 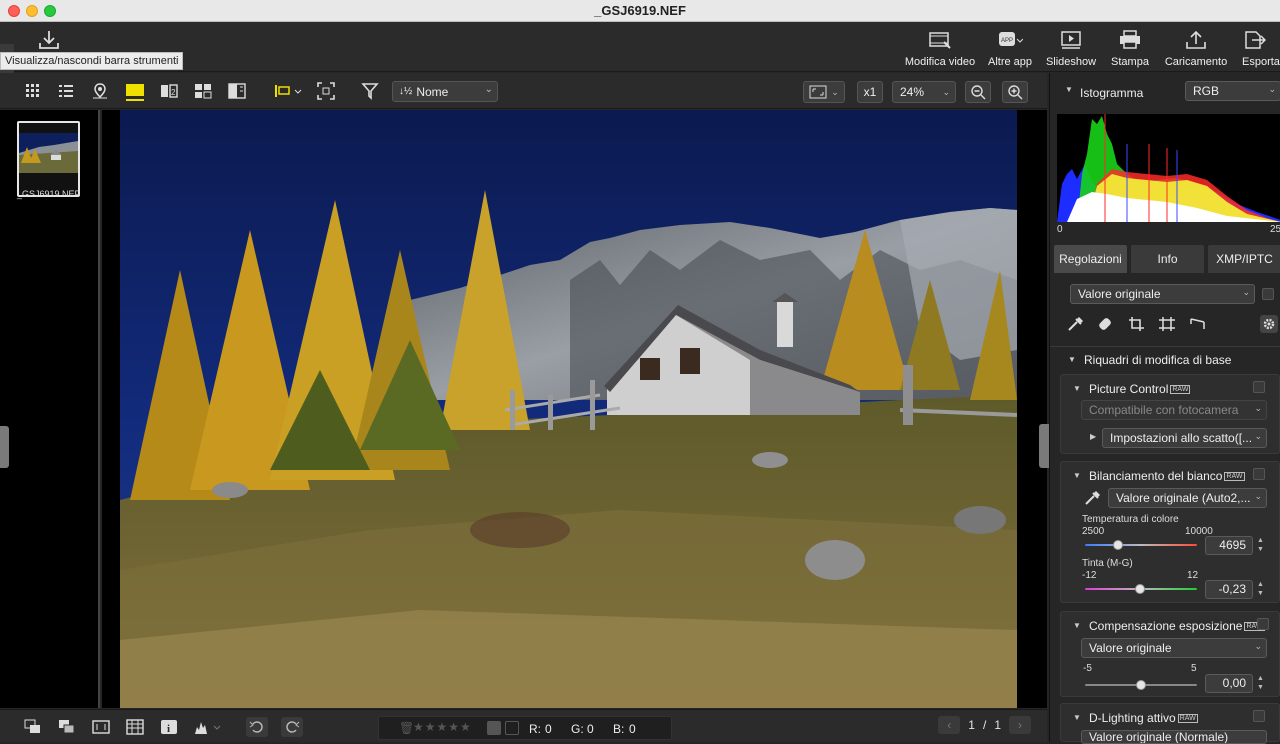 What do you see at coordinates (135, 91) in the screenshot?
I see `single-image-view-button` at bounding box center [135, 91].